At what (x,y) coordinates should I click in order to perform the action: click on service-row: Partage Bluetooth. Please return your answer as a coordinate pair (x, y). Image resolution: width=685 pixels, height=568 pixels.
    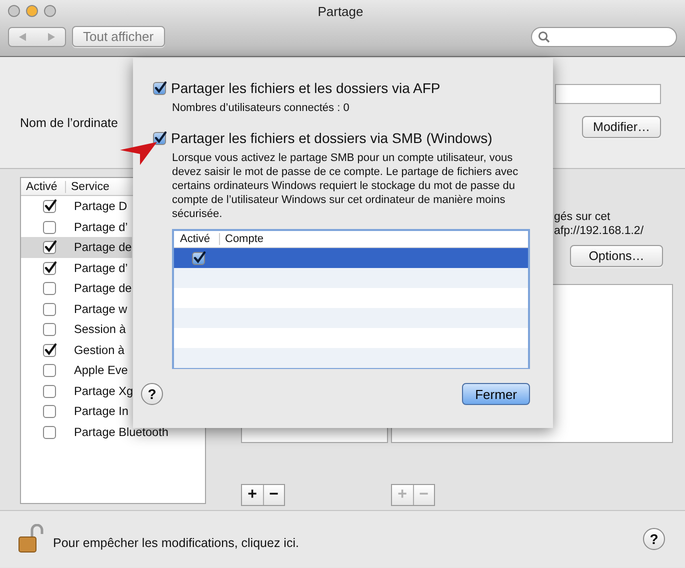
    Looking at the image, I should click on (94, 432).